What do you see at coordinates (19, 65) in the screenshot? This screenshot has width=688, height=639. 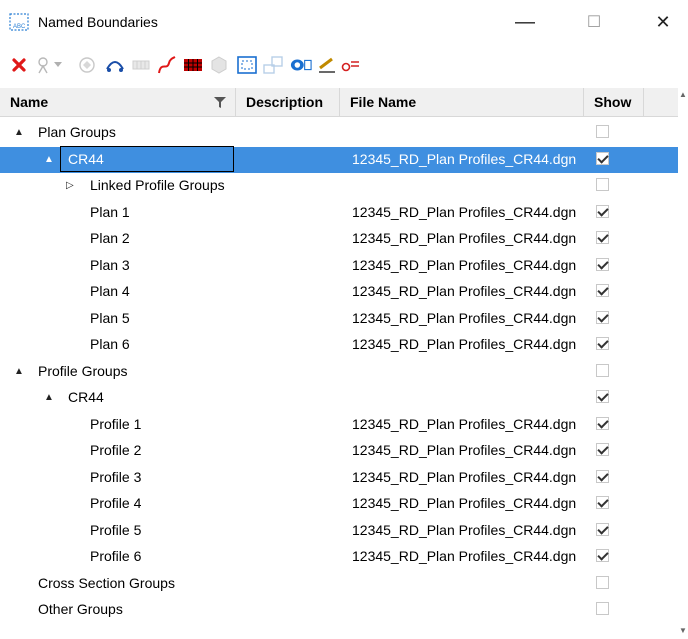 I see `delete-icon` at bounding box center [19, 65].